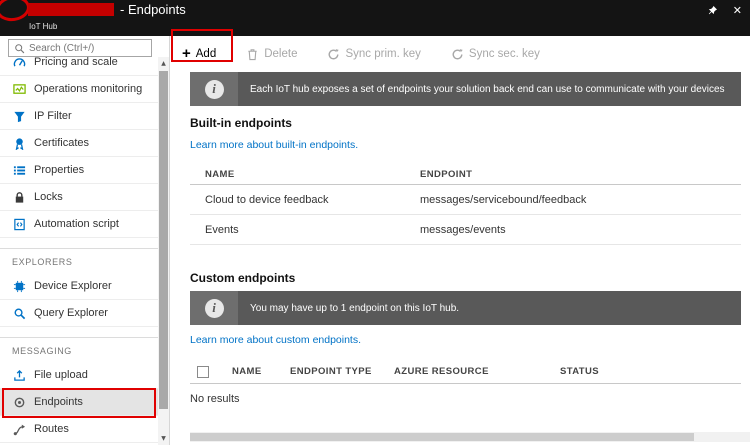 The height and width of the screenshot is (445, 750). Describe the element at coordinates (53, 116) in the screenshot. I see `sidebar-item-label: IP Filter` at that location.